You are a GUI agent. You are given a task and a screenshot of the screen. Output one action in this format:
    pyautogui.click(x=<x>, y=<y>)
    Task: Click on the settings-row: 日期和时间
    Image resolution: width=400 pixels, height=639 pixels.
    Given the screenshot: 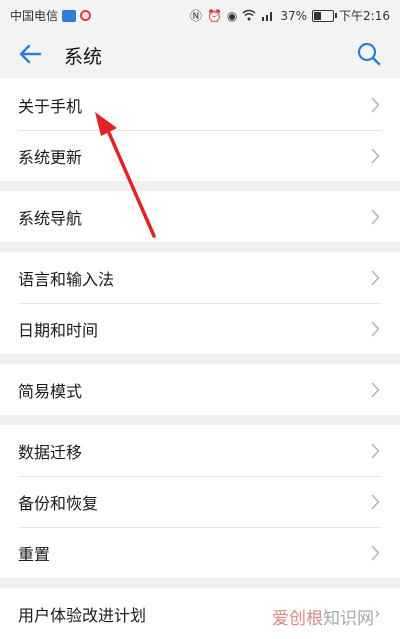 What is the action you would take?
    pyautogui.click(x=200, y=328)
    